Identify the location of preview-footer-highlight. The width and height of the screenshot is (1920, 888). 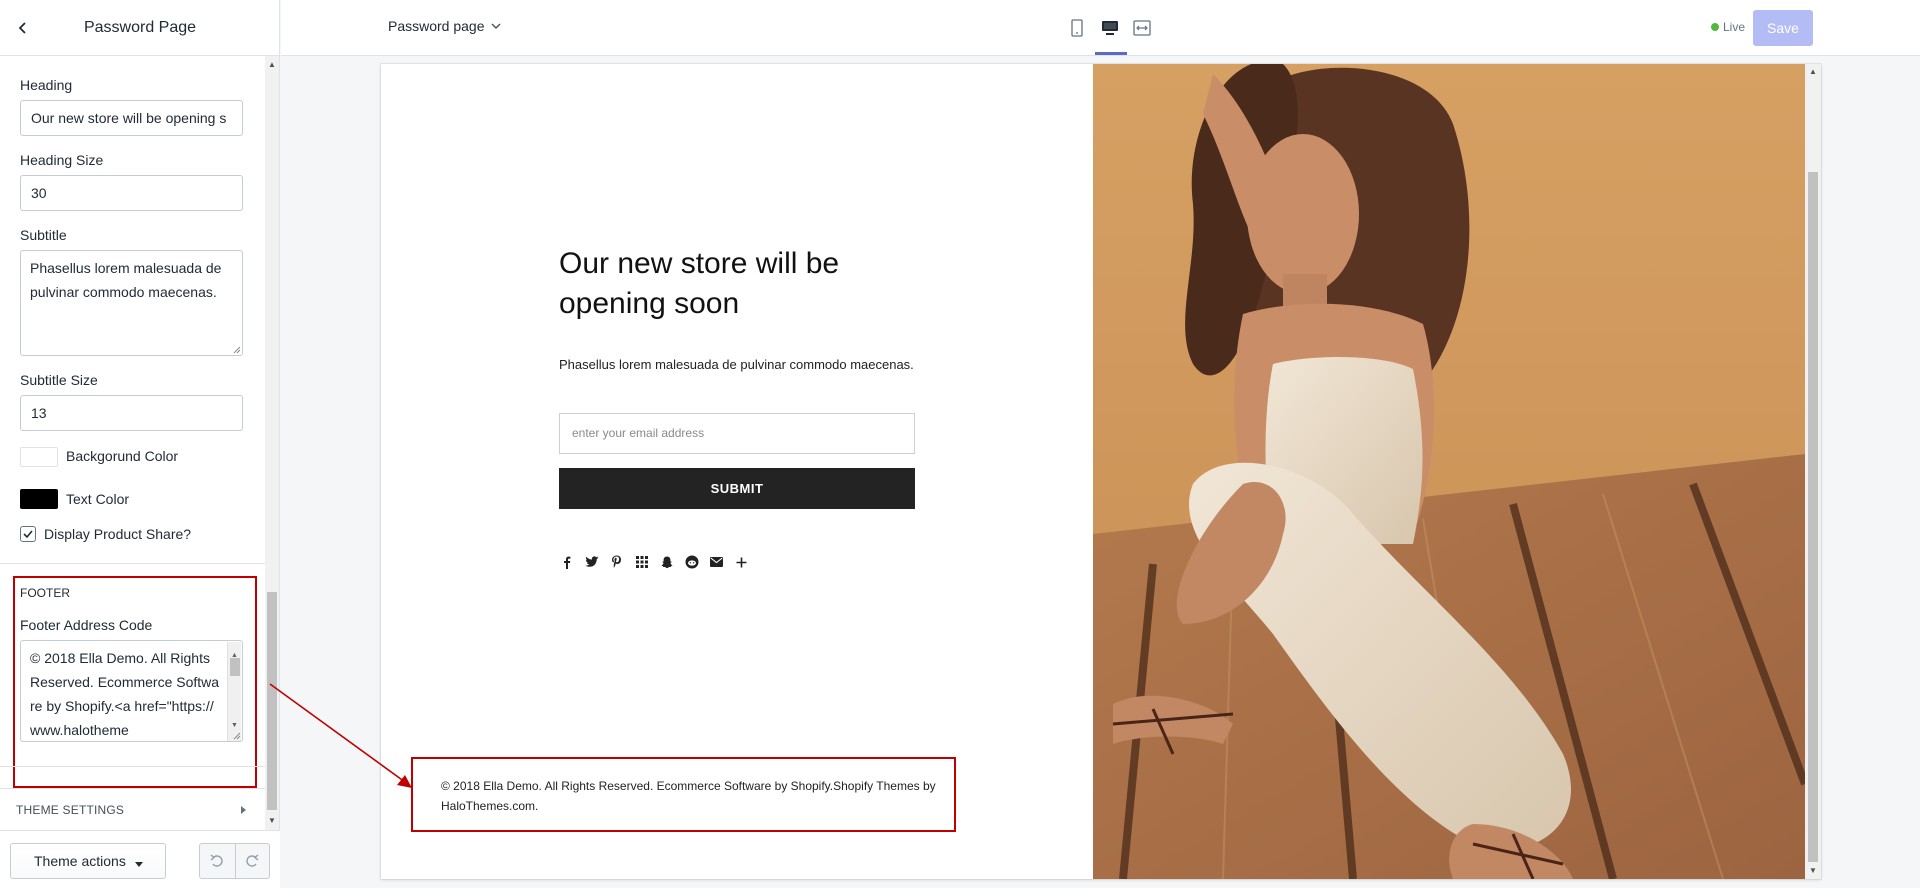
(683, 794).